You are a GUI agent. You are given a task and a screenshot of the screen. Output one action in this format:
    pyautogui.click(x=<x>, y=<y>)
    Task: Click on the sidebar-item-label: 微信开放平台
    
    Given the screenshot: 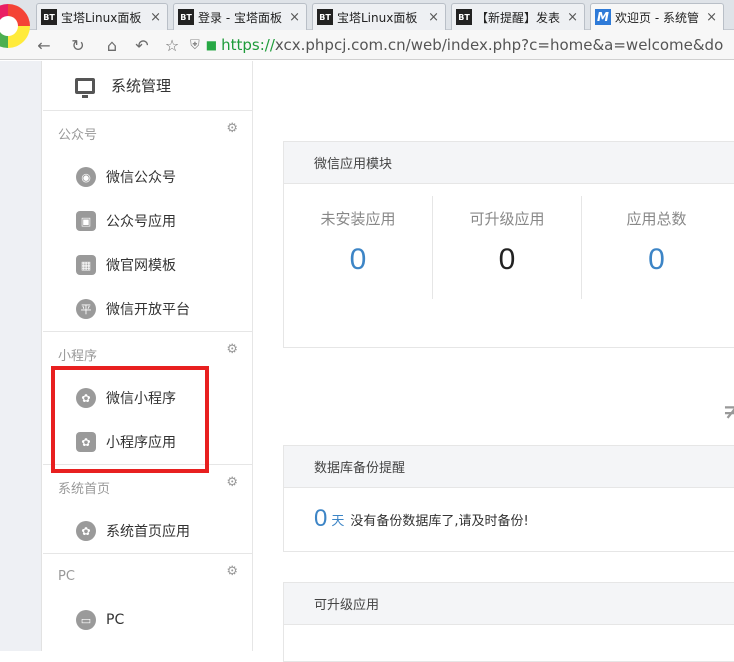 What is the action you would take?
    pyautogui.click(x=148, y=310)
    